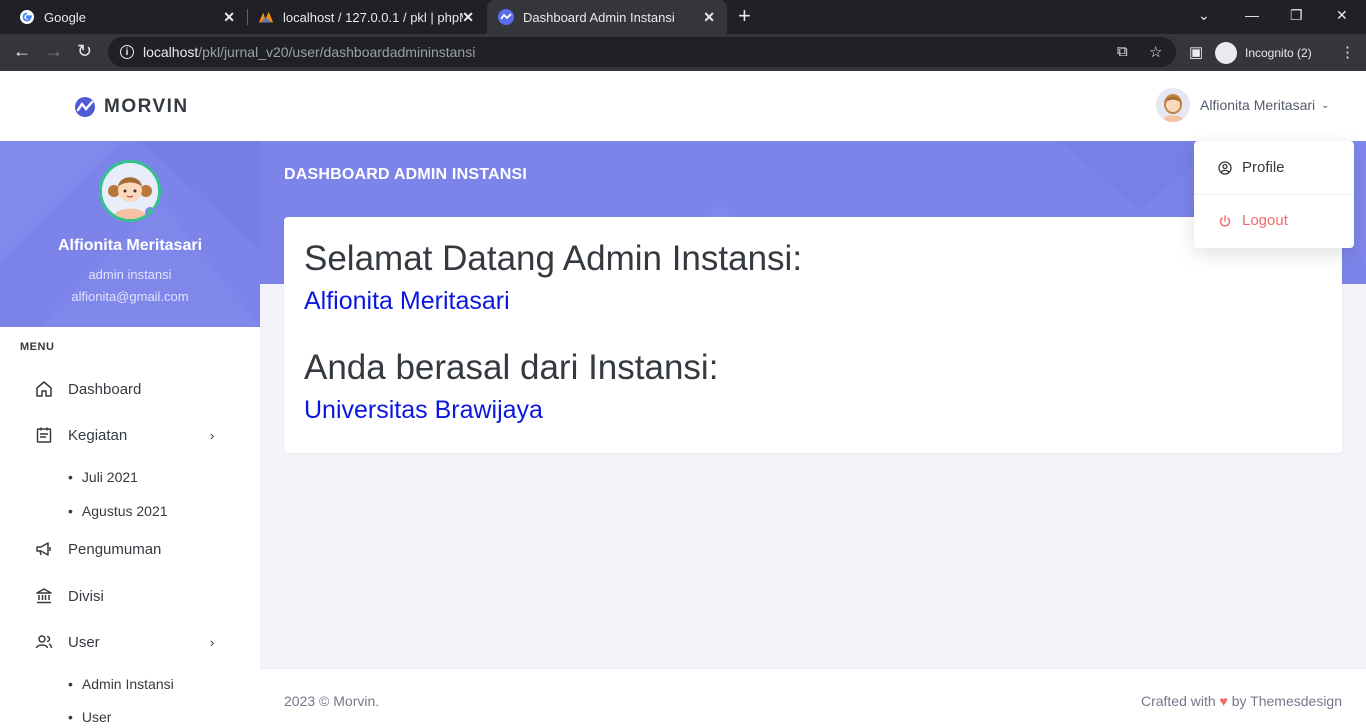  I want to click on google-icon, so click(27, 17).